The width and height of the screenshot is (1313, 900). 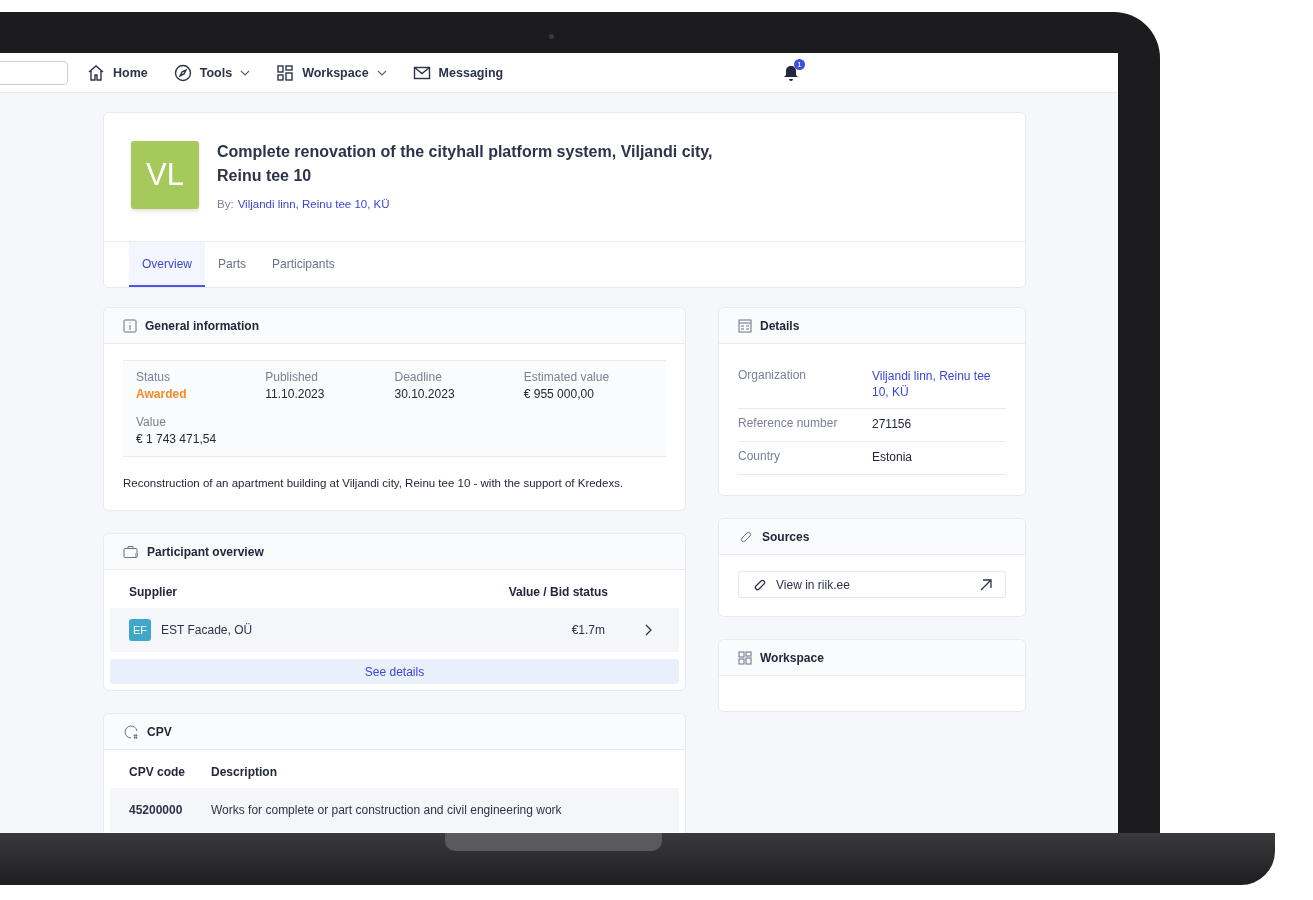 I want to click on arrow-up-right-icon, so click(x=986, y=584).